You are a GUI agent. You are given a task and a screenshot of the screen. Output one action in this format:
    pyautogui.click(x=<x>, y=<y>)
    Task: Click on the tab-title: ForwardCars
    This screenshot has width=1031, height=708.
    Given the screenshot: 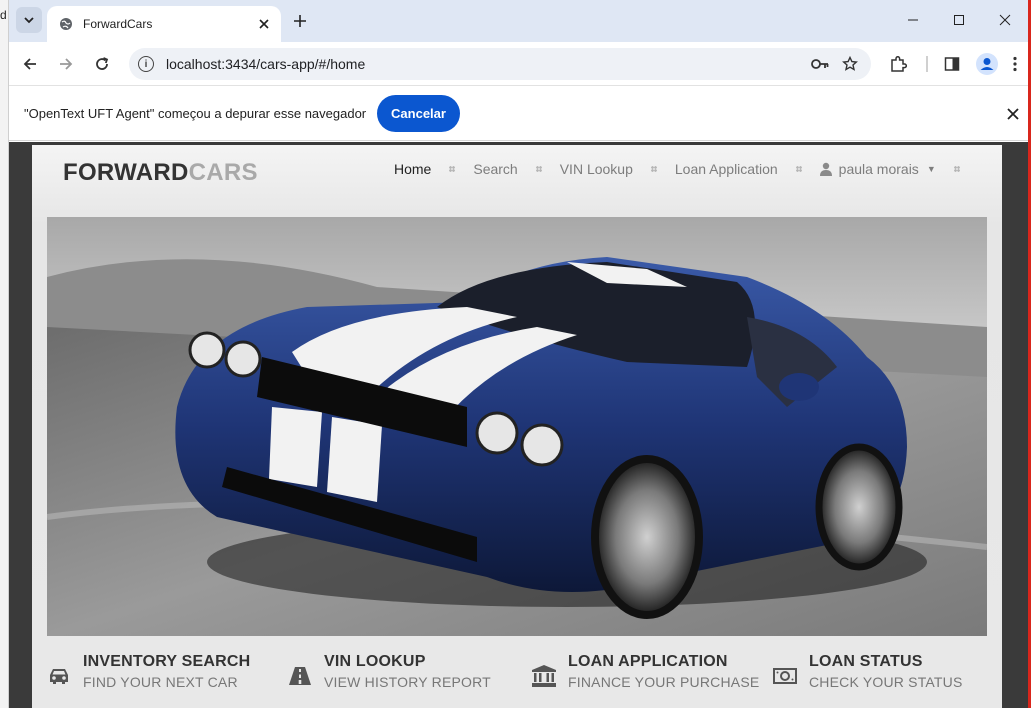 What is the action you would take?
    pyautogui.click(x=118, y=24)
    